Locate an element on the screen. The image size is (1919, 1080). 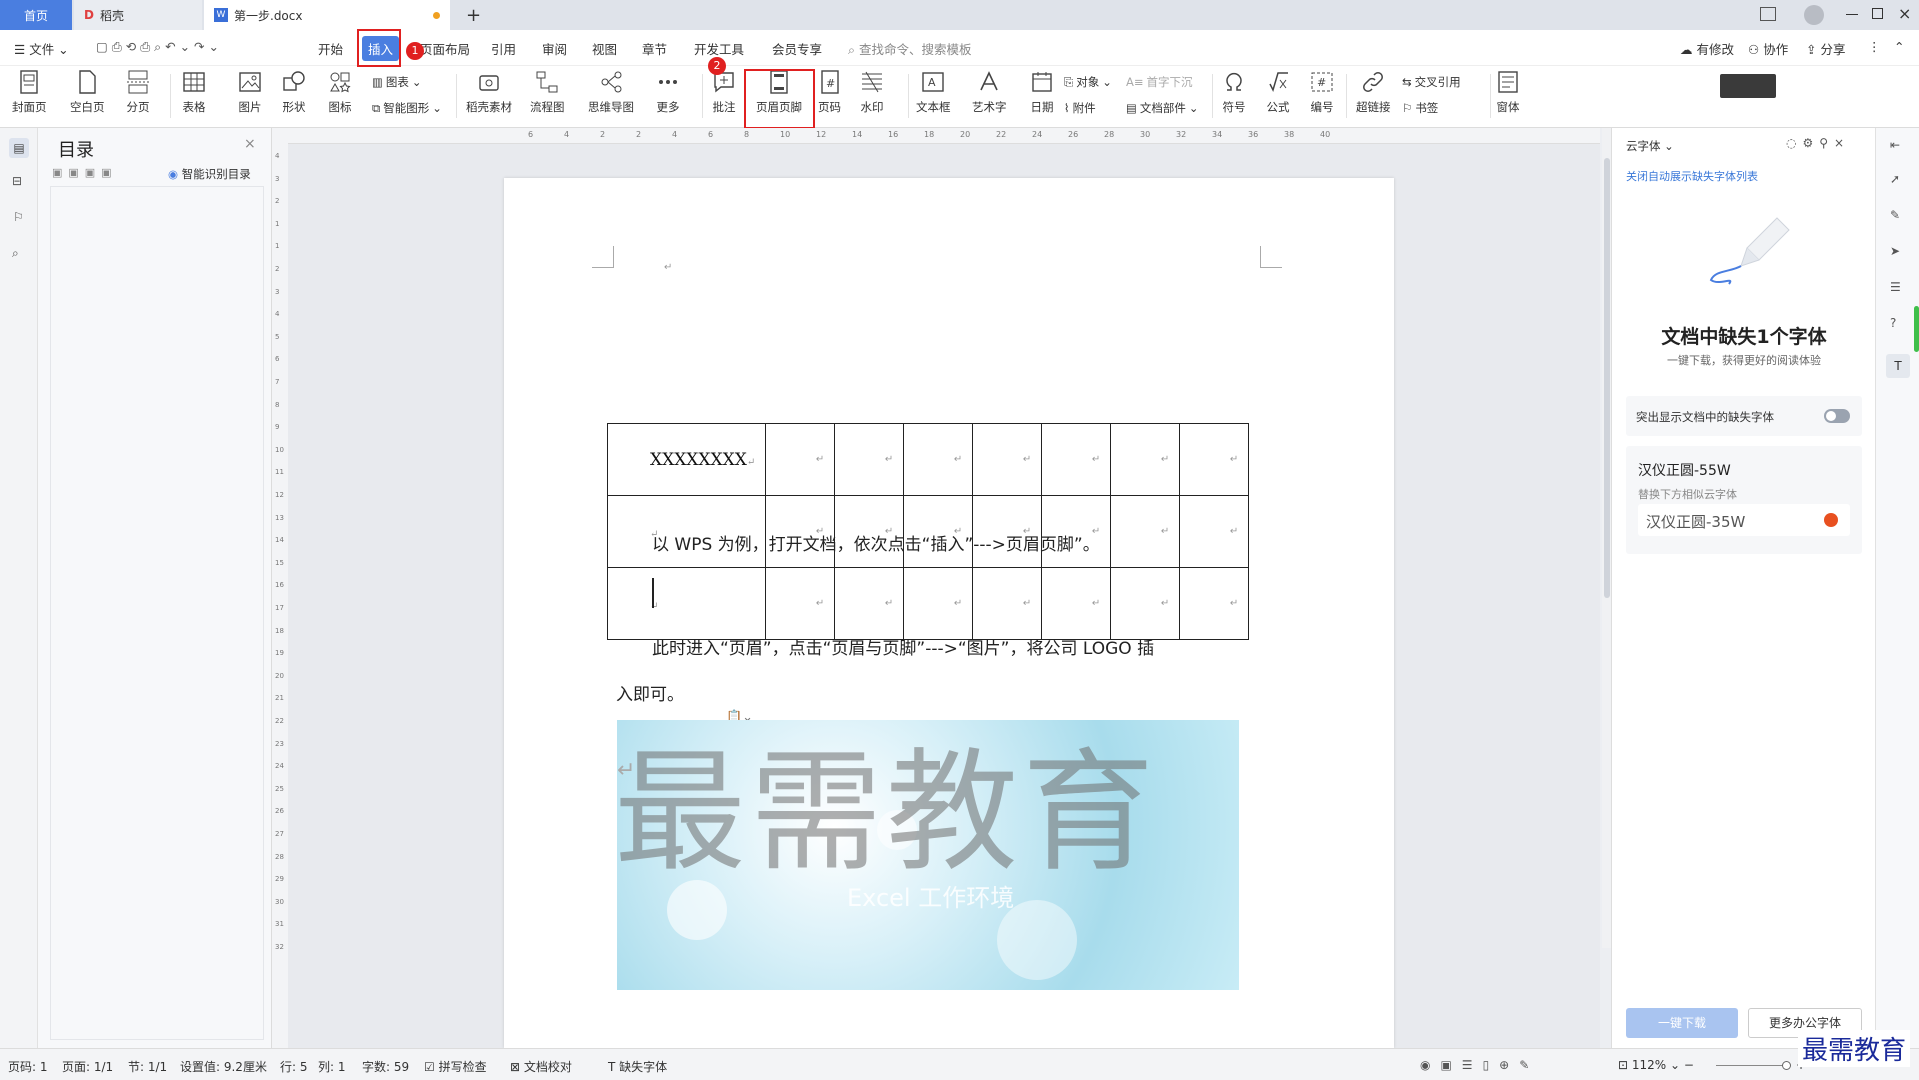
rocket-icon: ➚ is located at coordinates (1895, 179).